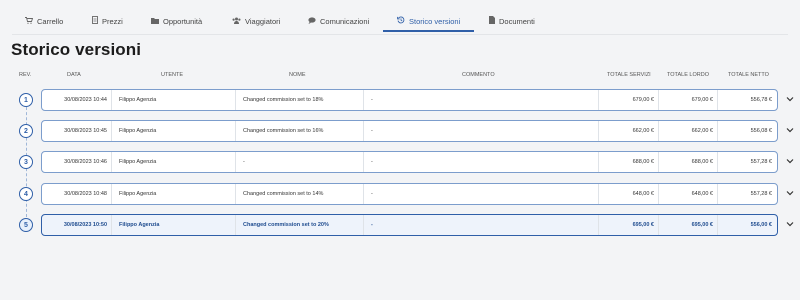  What do you see at coordinates (746, 225) in the screenshot?
I see `cell-totale-netto: 556,00 €` at bounding box center [746, 225].